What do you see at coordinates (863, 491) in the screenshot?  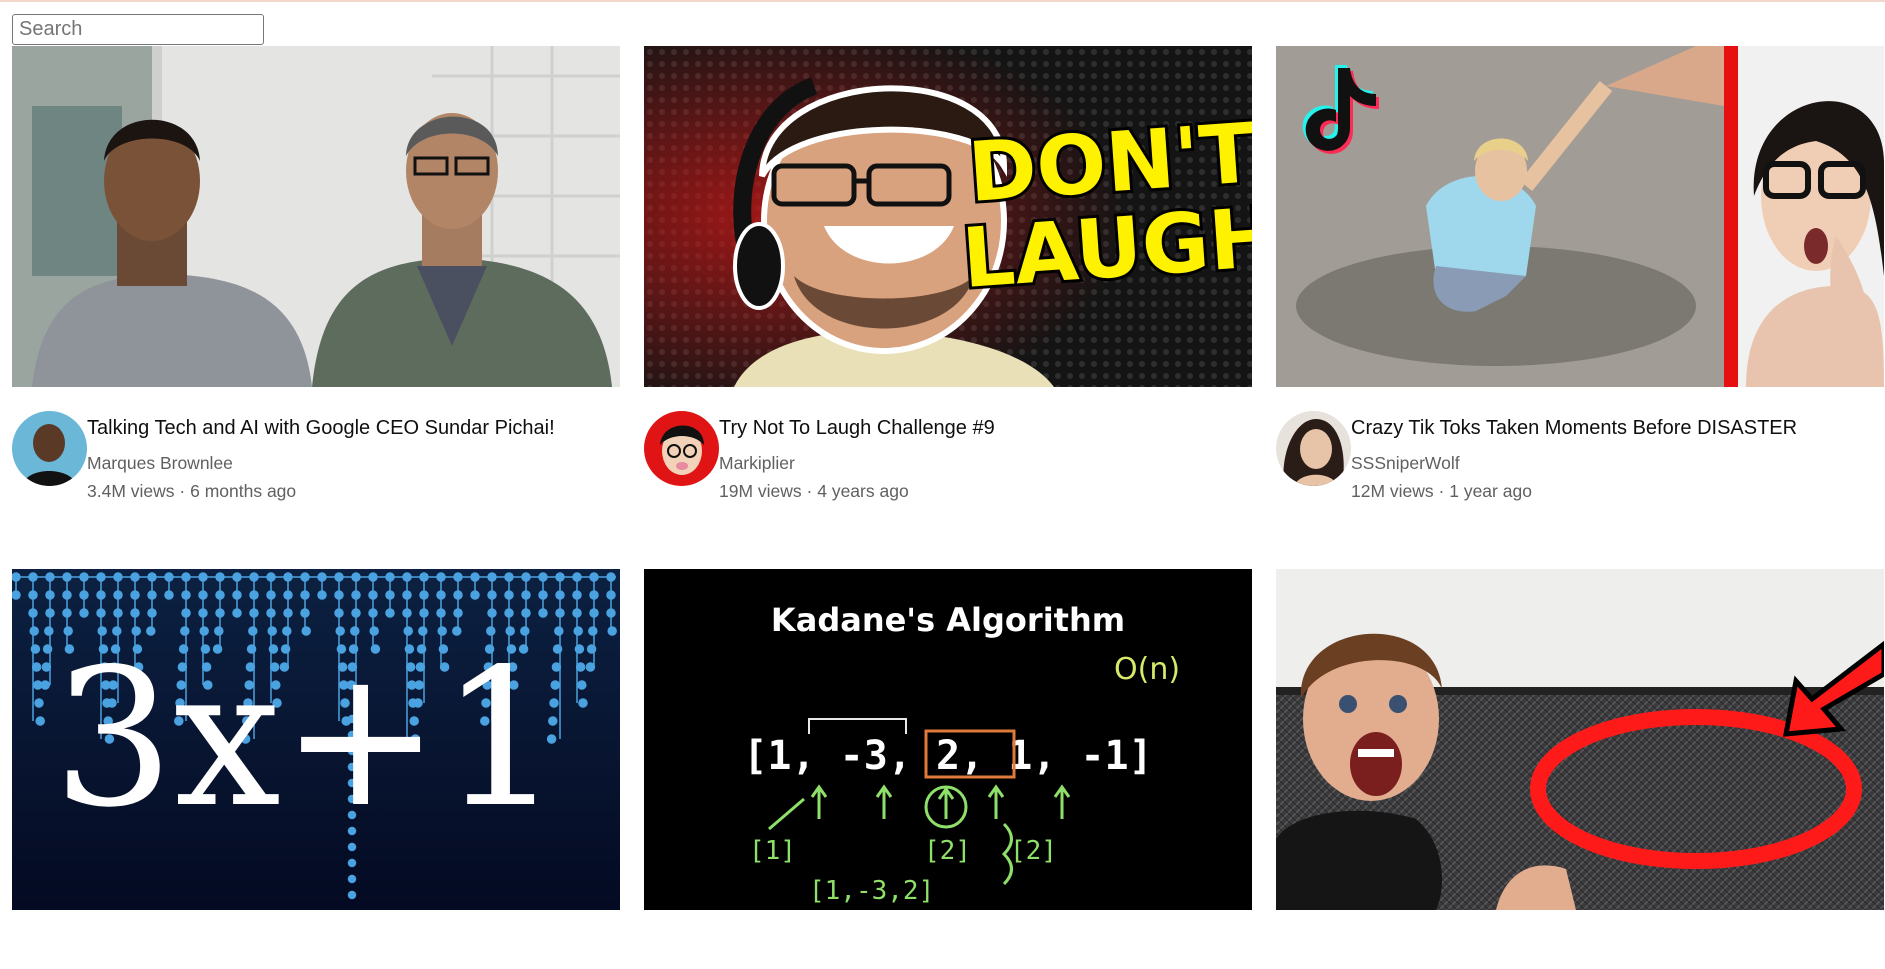 I see `upload-age: 4 years ago` at bounding box center [863, 491].